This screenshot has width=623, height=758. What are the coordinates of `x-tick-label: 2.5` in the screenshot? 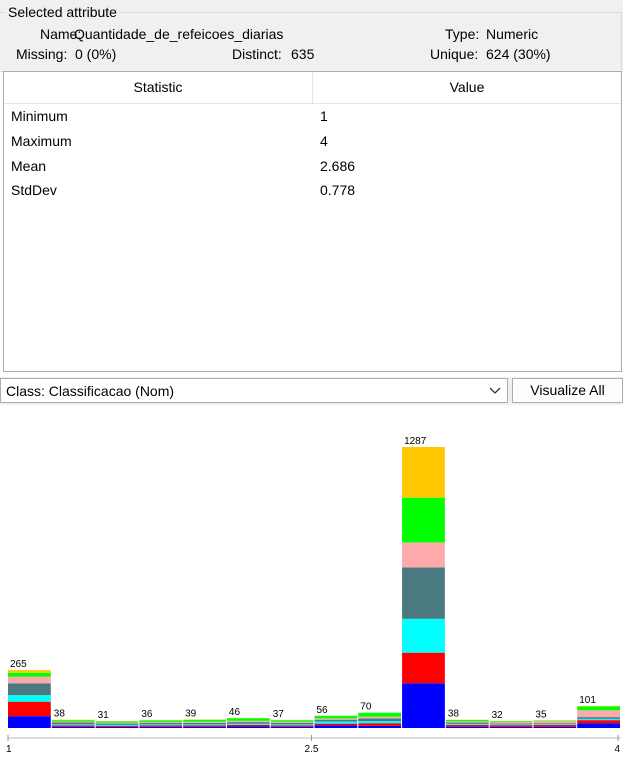 It's located at (312, 749).